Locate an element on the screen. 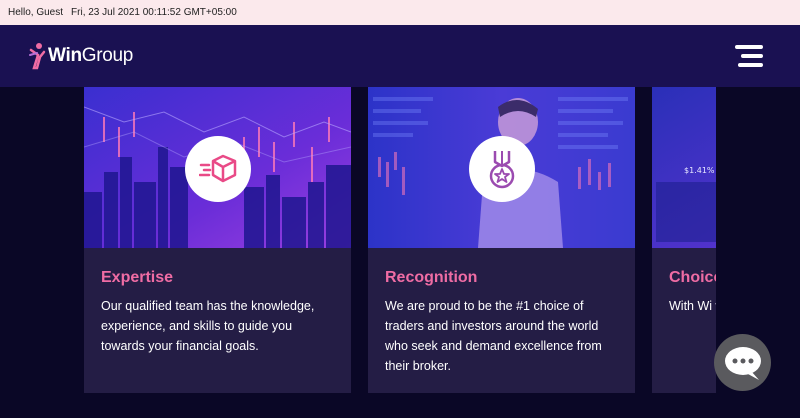  card-image-city-chart is located at coordinates (217, 167).